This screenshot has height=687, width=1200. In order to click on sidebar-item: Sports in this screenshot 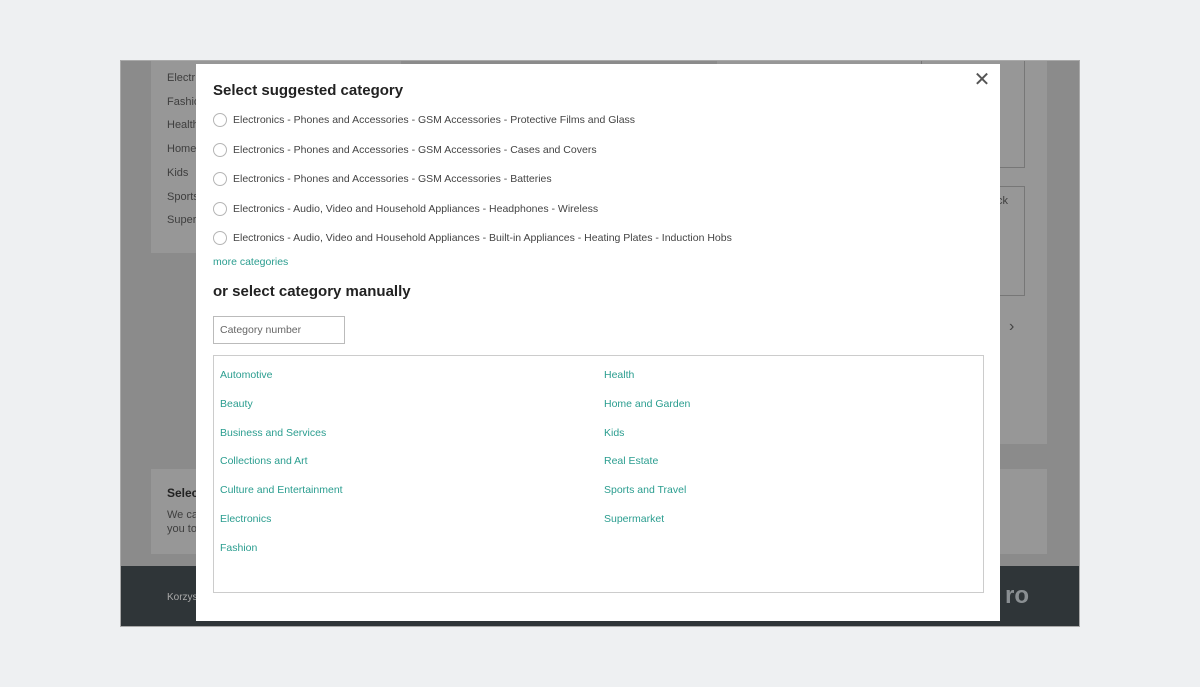, I will do `click(183, 197)`.